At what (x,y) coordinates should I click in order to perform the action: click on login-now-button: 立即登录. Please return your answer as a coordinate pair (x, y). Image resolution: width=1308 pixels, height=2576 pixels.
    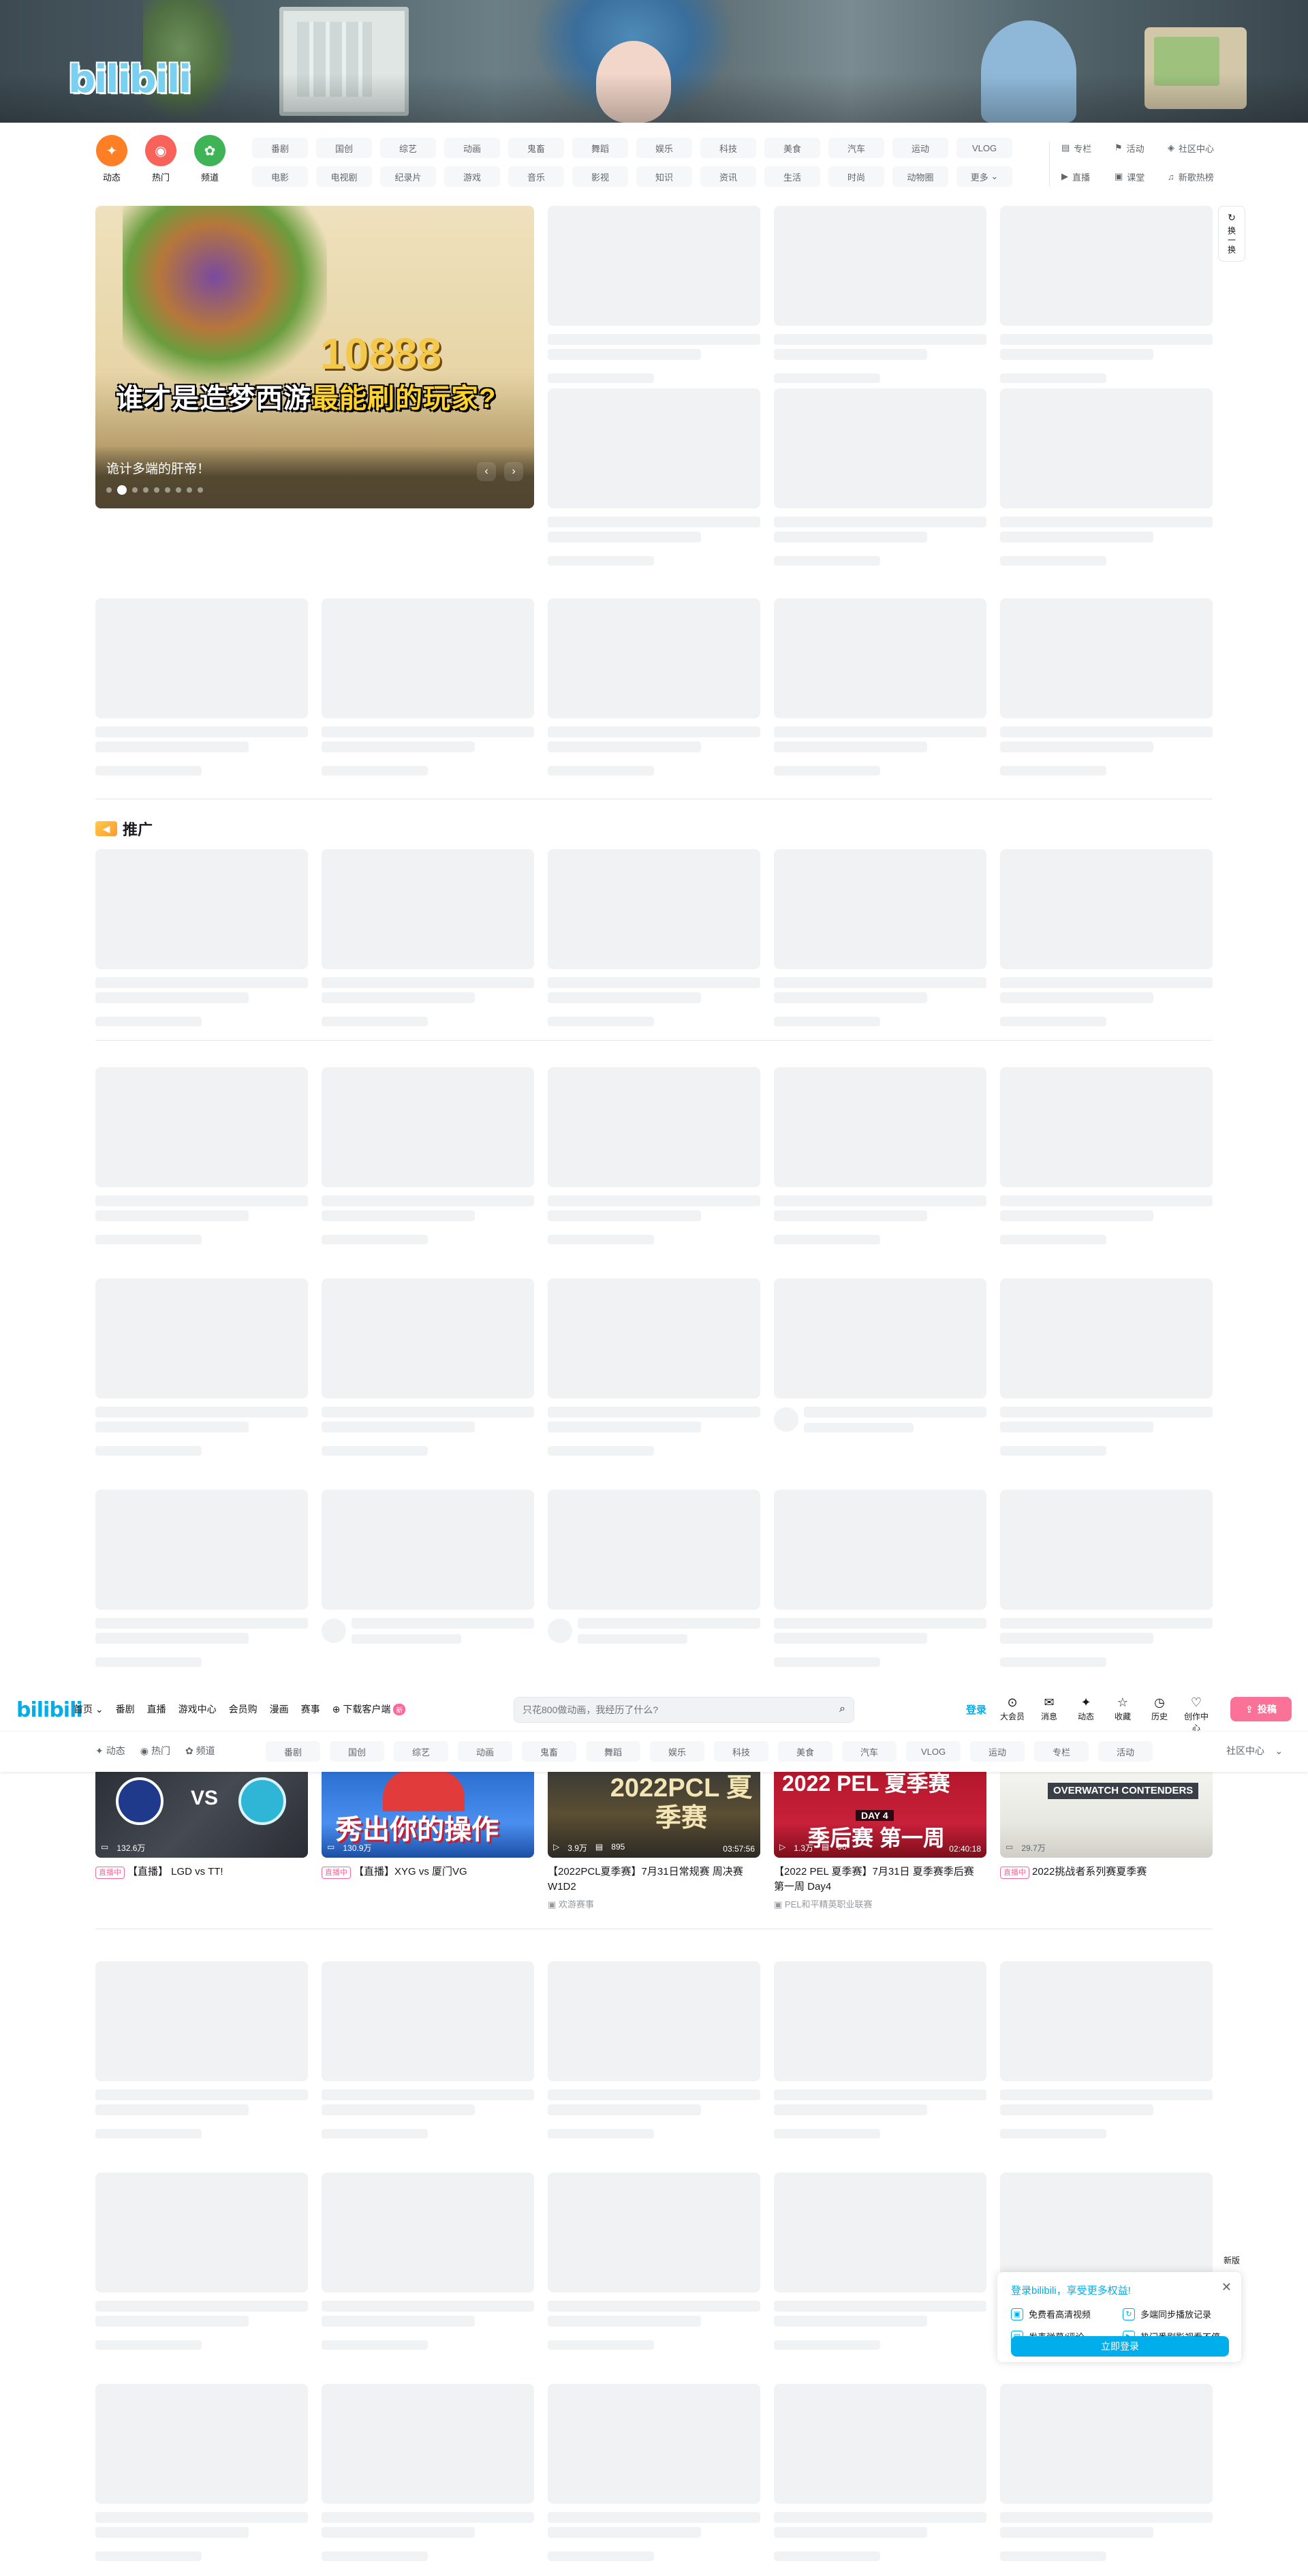
    Looking at the image, I should click on (1120, 2346).